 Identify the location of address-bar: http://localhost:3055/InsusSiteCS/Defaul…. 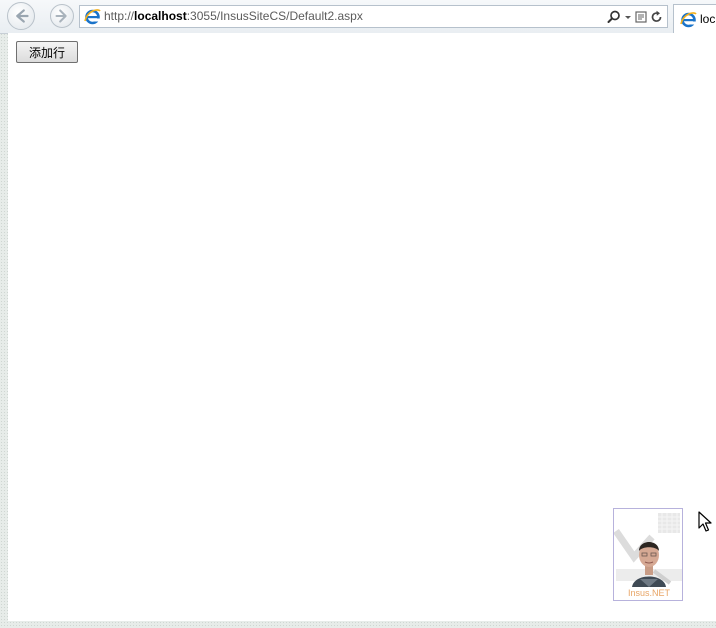
(373, 16).